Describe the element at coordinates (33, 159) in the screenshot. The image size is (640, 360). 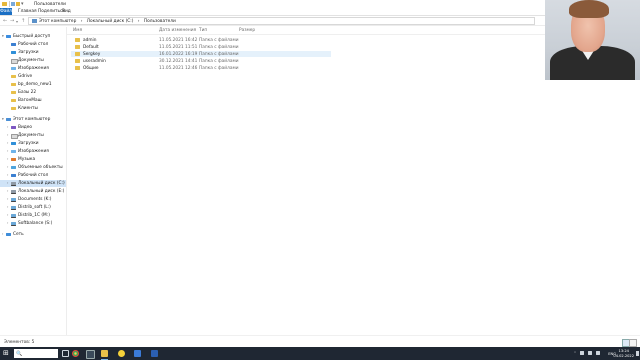
I see `sidebar-item-music: › Музыка` at that location.